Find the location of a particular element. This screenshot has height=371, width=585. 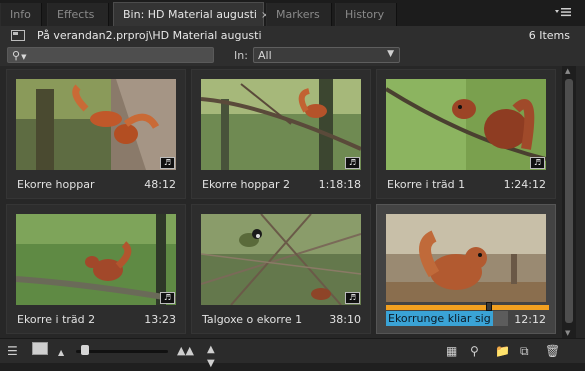

clip-thumbnail is located at coordinates (466, 258).